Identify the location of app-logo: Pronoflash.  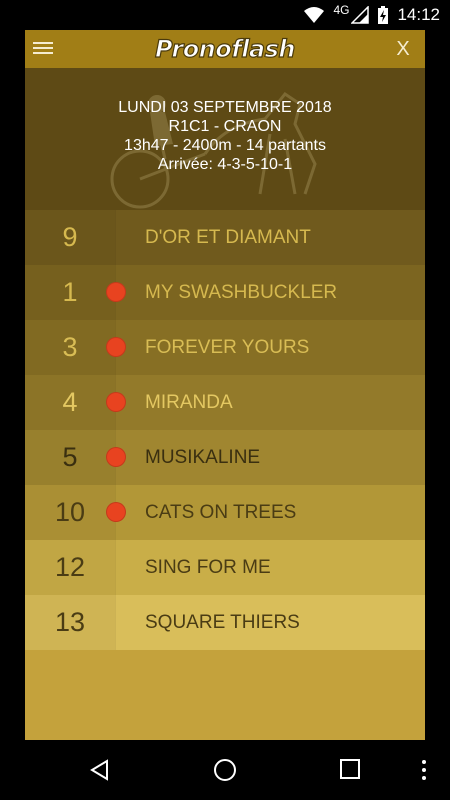
(225, 48).